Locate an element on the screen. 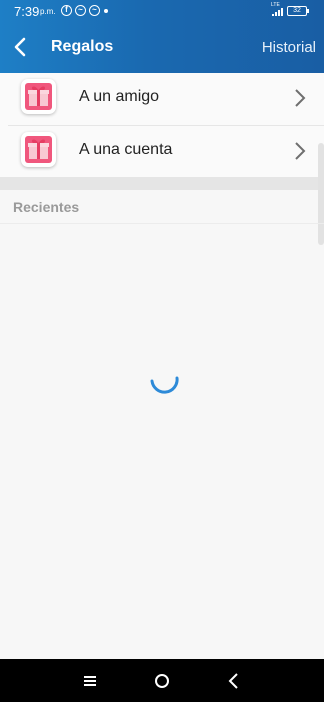 Image resolution: width=324 pixels, height=702 pixels. status-bar: 7:39 p.m. f ~ ~ LTE 32 is located at coordinates (162, 11).